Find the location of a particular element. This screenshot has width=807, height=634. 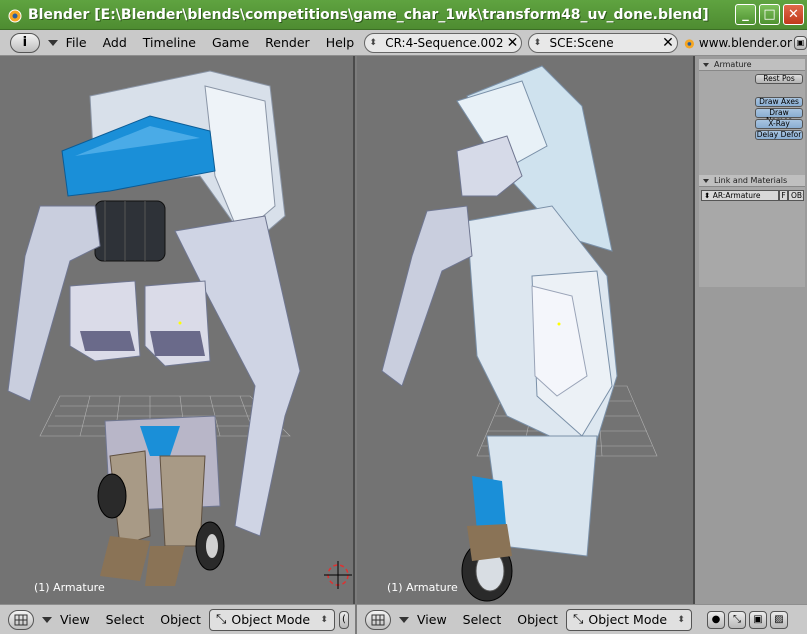

edit-context-icon: ▣ is located at coordinates (758, 619).